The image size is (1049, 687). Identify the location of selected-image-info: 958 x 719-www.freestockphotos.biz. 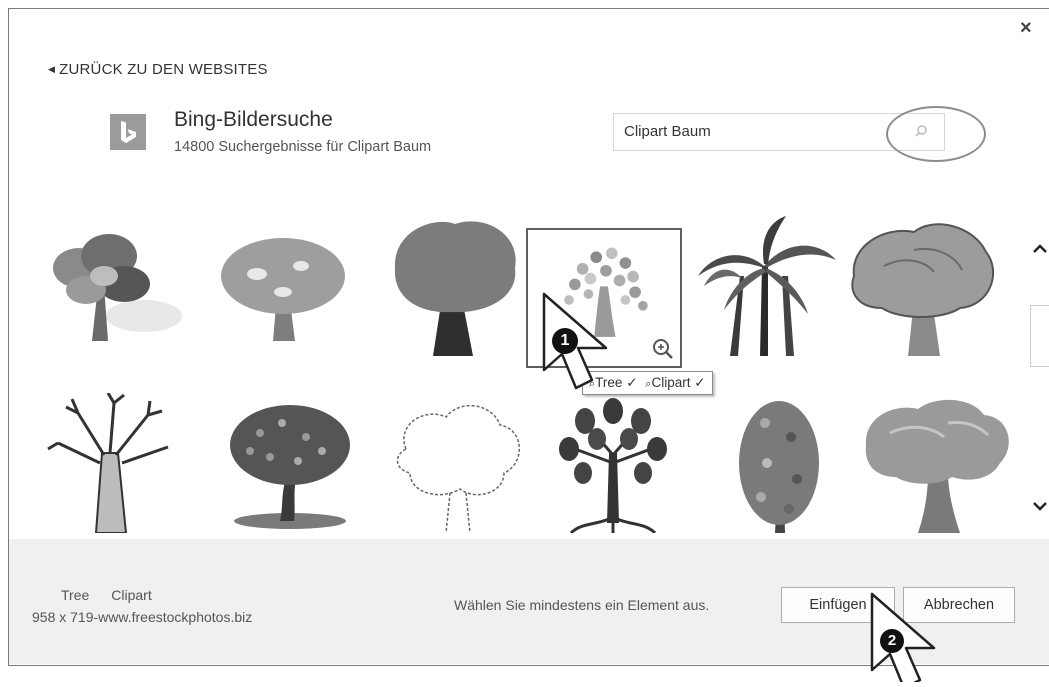
(142, 617).